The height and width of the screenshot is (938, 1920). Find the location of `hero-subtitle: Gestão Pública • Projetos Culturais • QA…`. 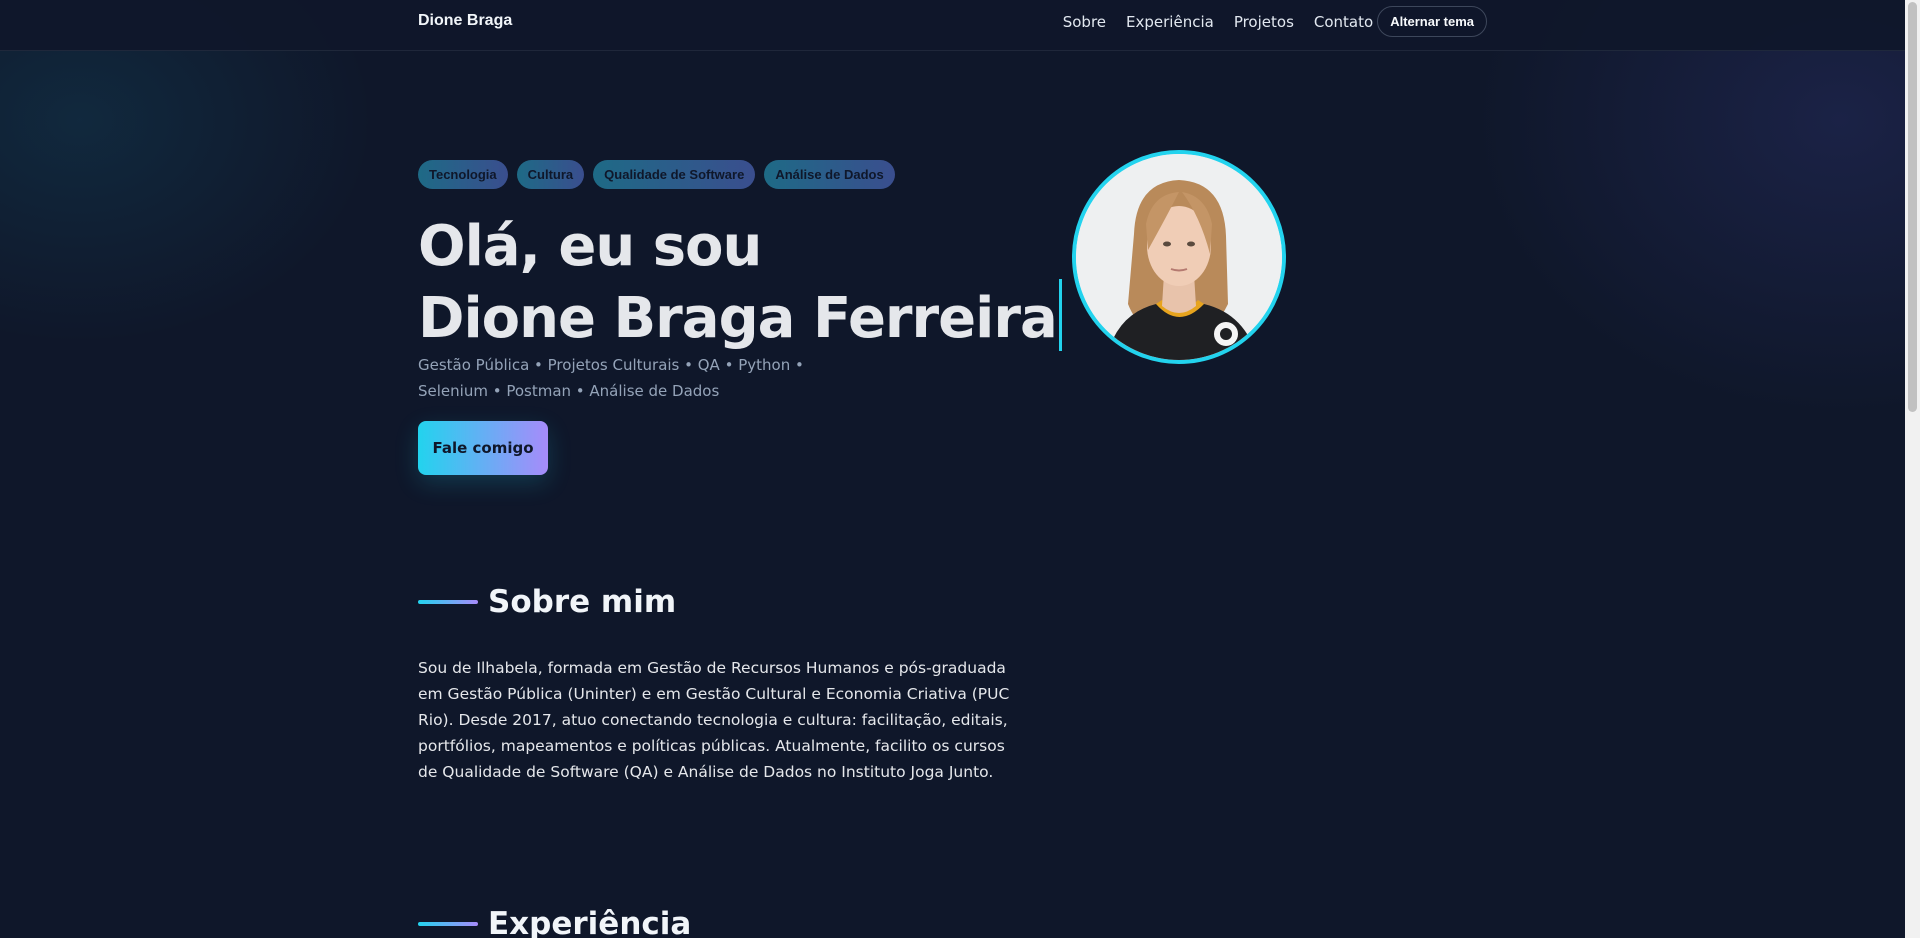

hero-subtitle: Gestão Pública • Projetos Culturais • QA… is located at coordinates (611, 378).